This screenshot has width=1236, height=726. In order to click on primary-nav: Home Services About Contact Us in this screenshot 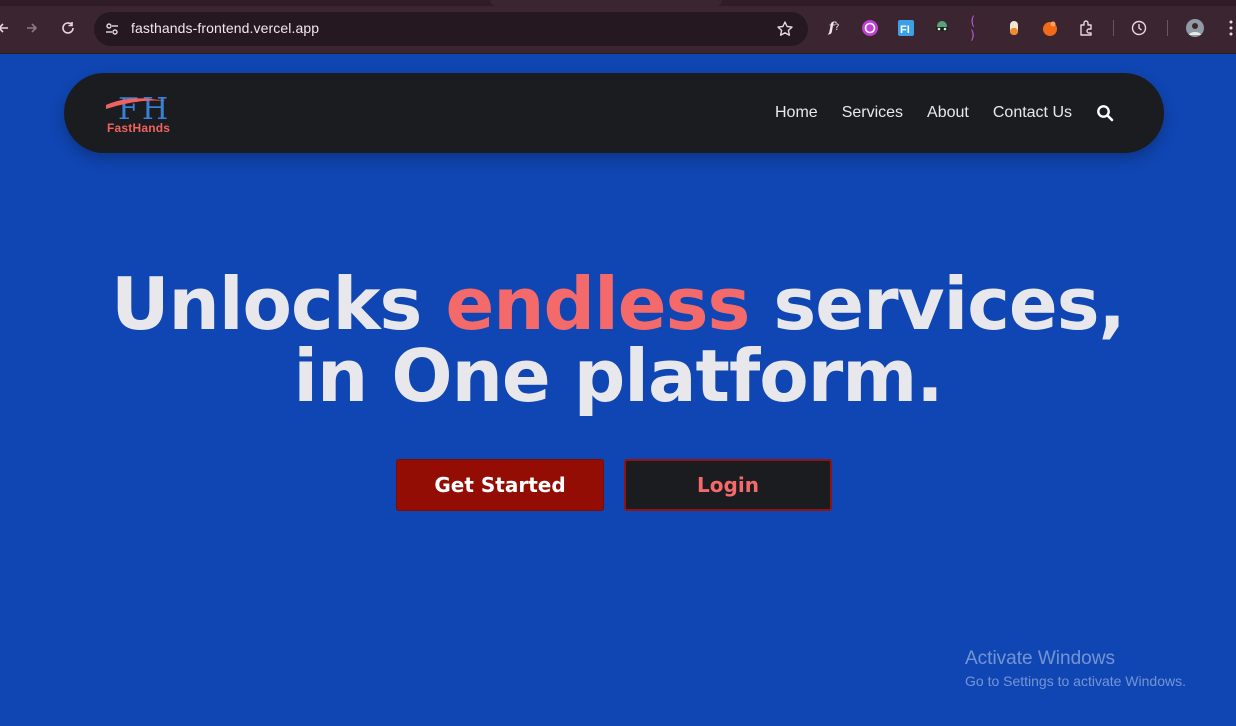, I will do `click(923, 113)`.